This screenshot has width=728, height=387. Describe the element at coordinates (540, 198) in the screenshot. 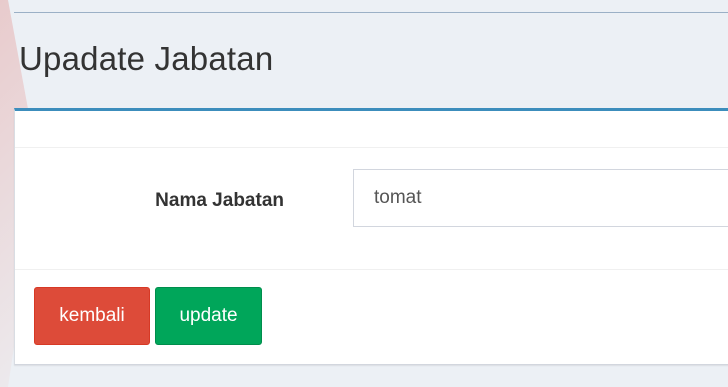

I see `nama-jabatan-input` at that location.